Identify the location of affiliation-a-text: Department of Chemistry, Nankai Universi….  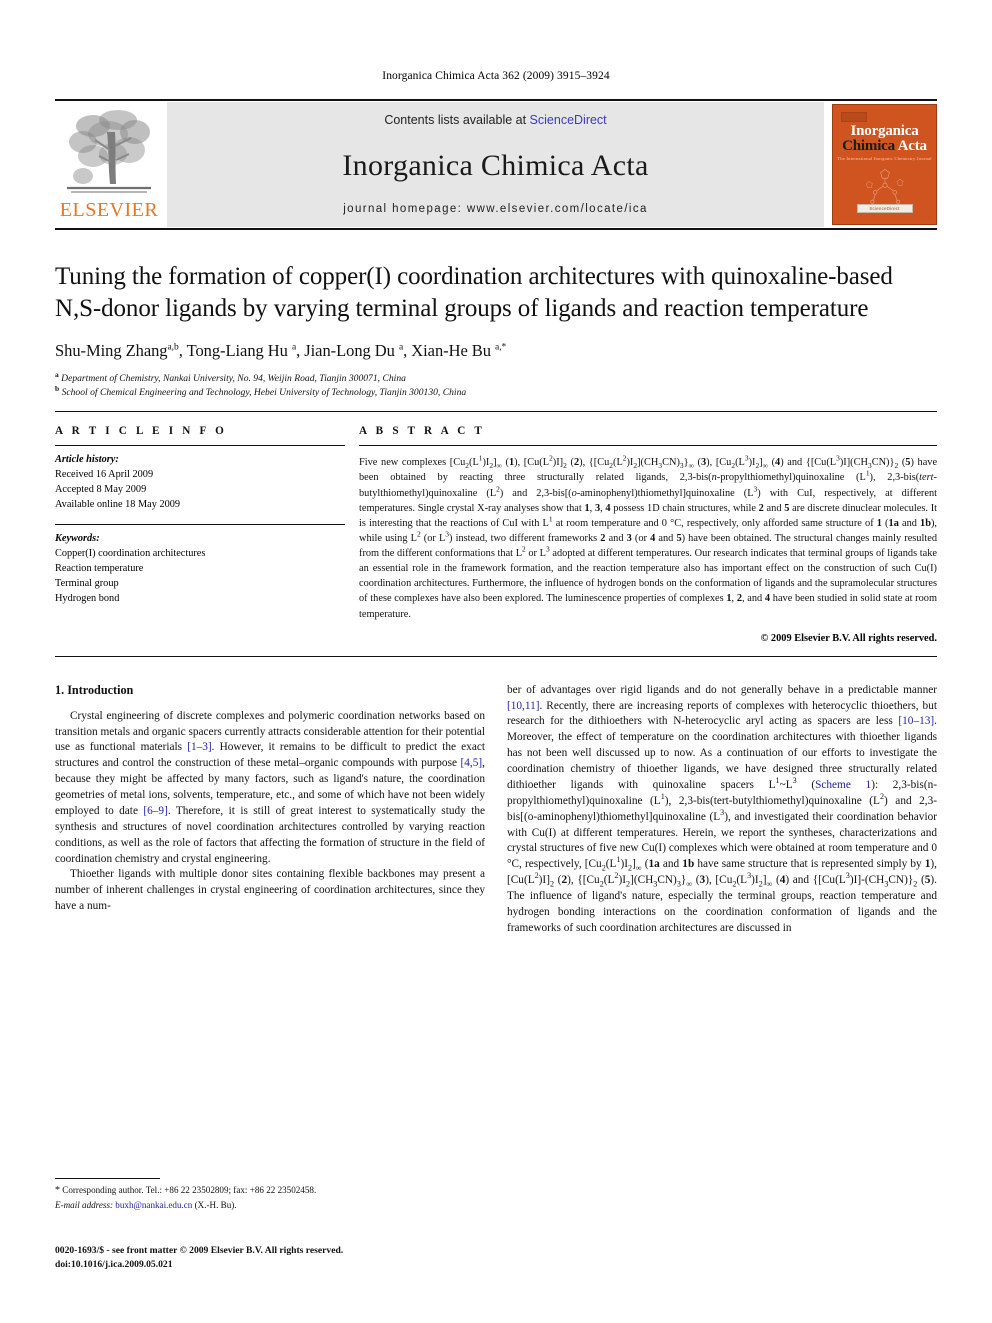
(233, 378).